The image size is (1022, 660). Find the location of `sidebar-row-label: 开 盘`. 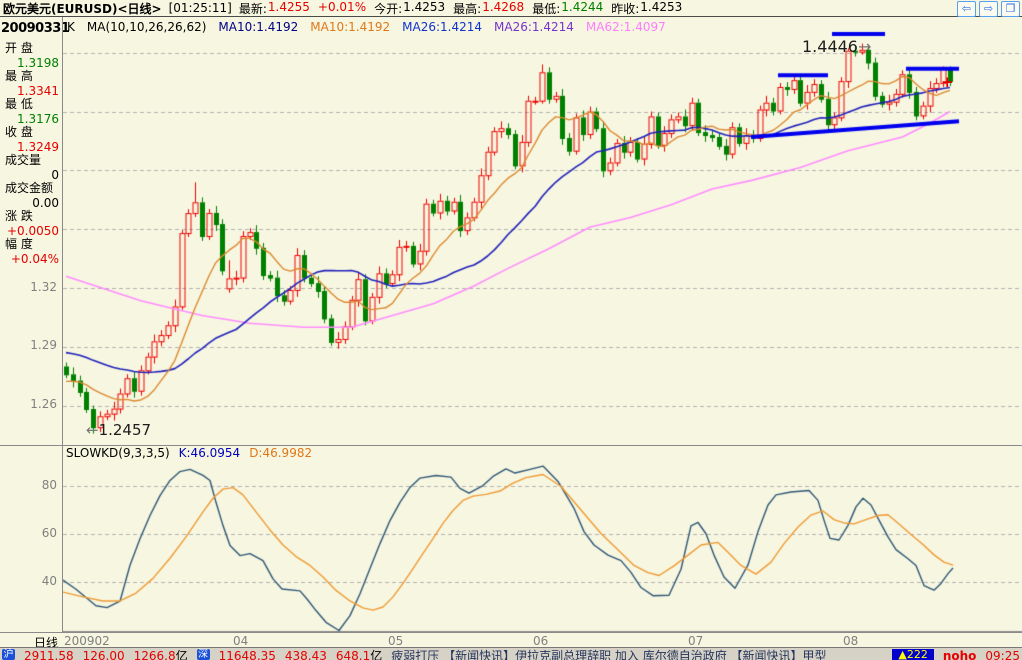

sidebar-row-label: 开 盘 is located at coordinates (19, 48).